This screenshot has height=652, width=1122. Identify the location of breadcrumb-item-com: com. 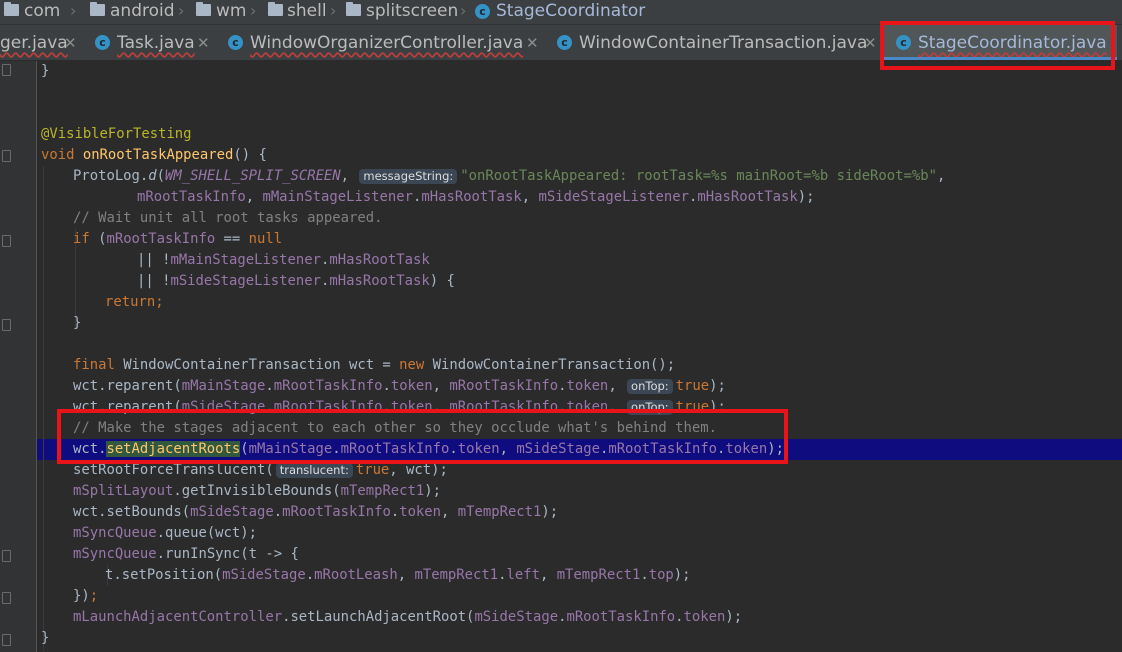
(42, 12).